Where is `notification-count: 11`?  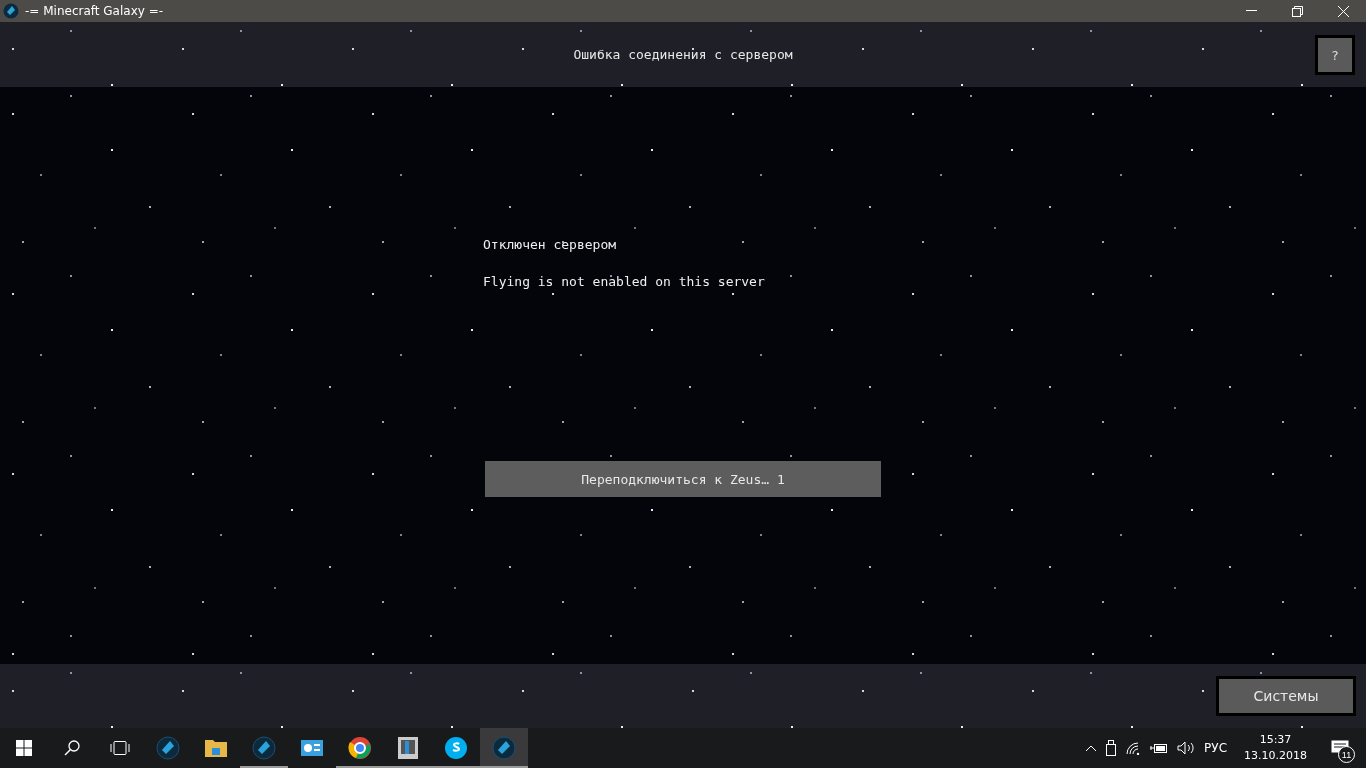 notification-count: 11 is located at coordinates (1346, 754).